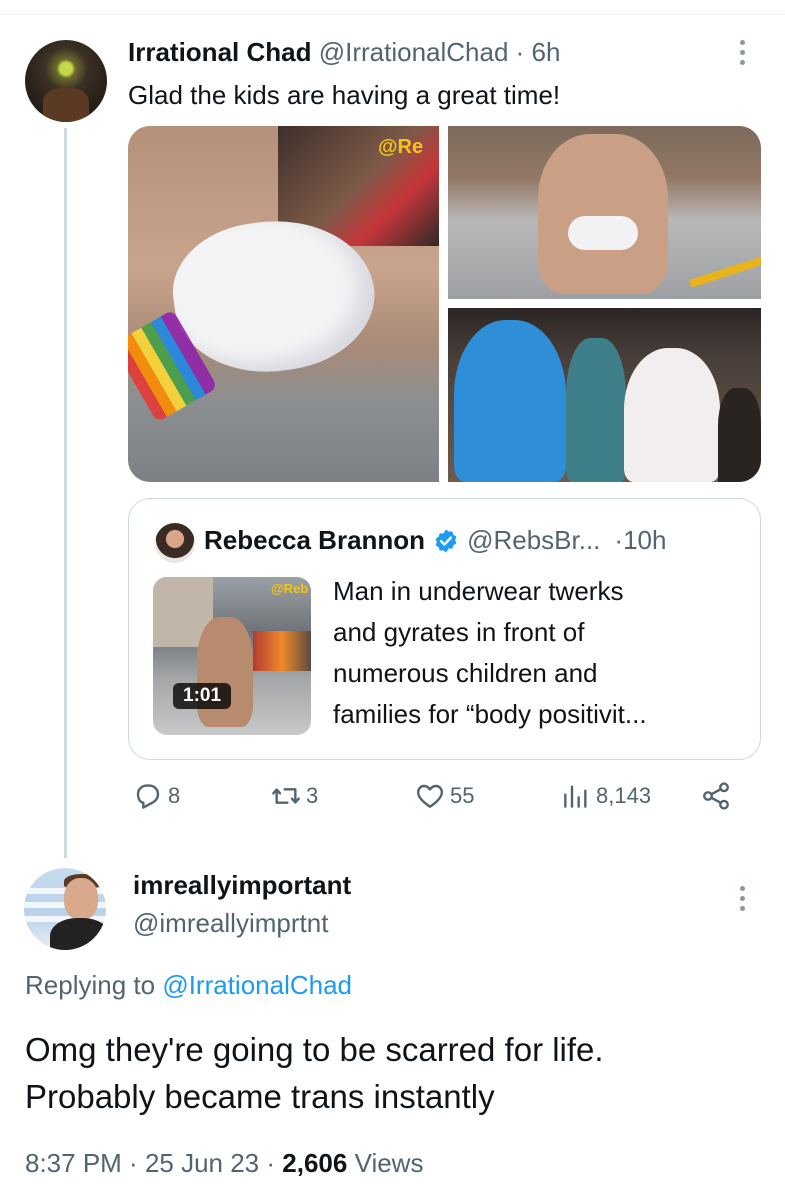 Image resolution: width=785 pixels, height=1200 pixels. Describe the element at coordinates (478, 591) in the screenshot. I see `quote-text-line: Man in underwear twerks` at that location.